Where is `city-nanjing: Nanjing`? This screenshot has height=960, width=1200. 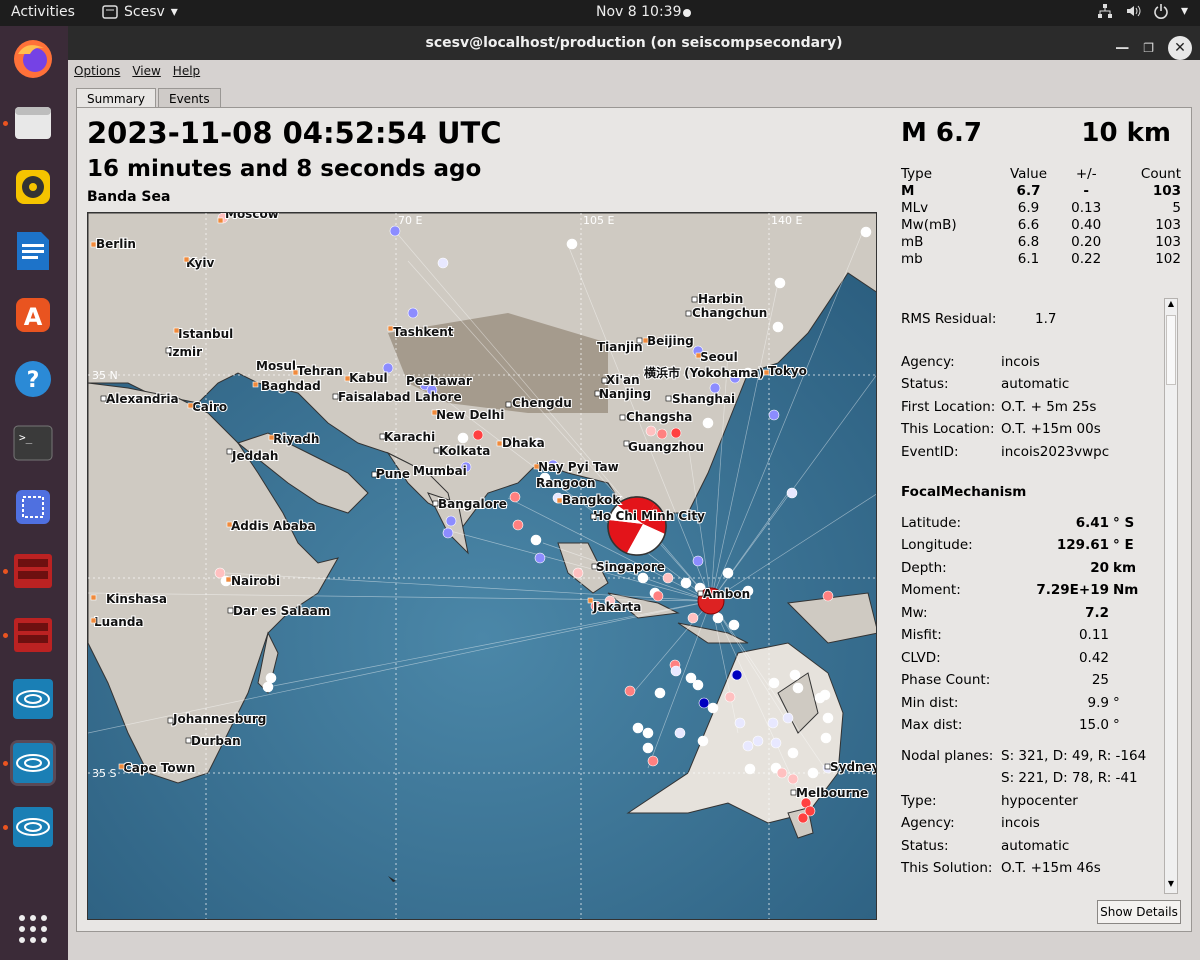
city-nanjing: Nanjing is located at coordinates (625, 394).